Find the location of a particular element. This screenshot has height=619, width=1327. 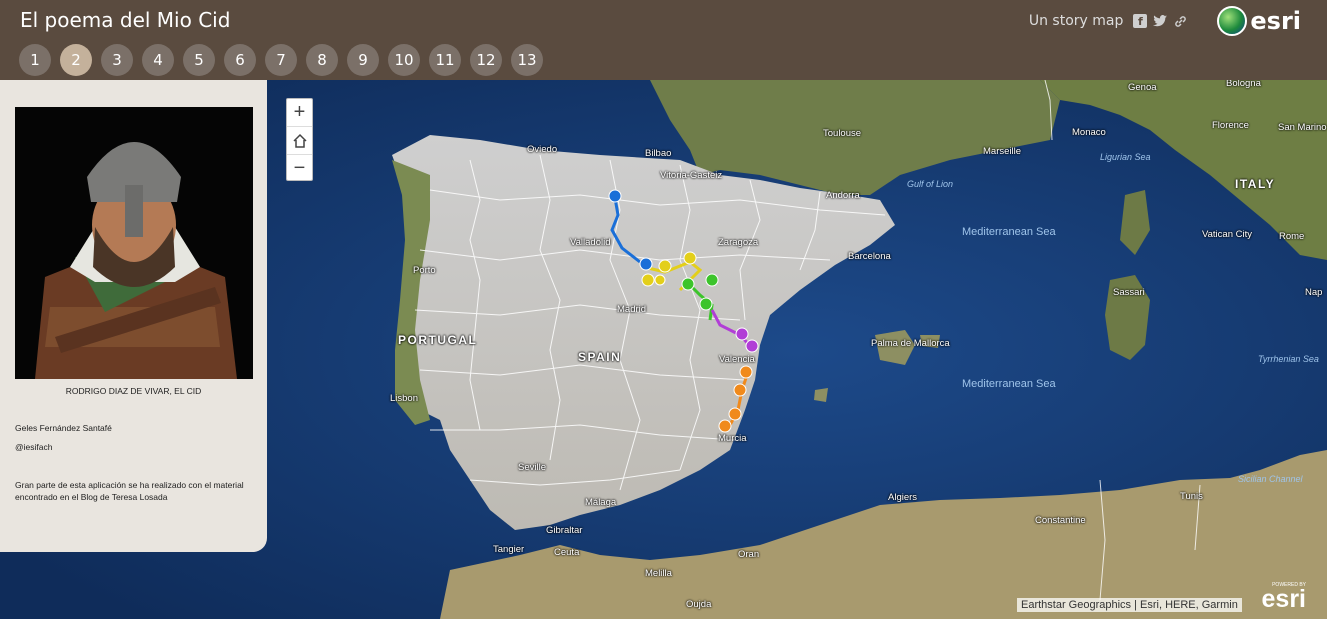

label-palma: Palma de Mallorca is located at coordinates (910, 343).